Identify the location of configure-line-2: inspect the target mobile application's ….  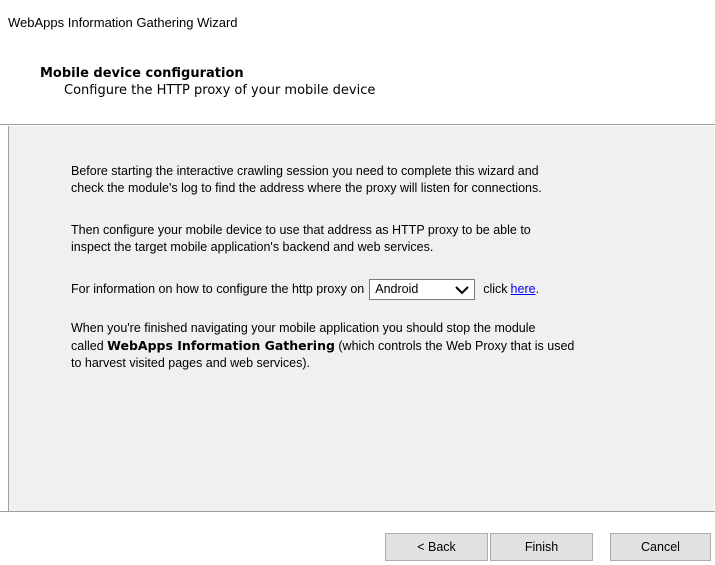
(252, 247).